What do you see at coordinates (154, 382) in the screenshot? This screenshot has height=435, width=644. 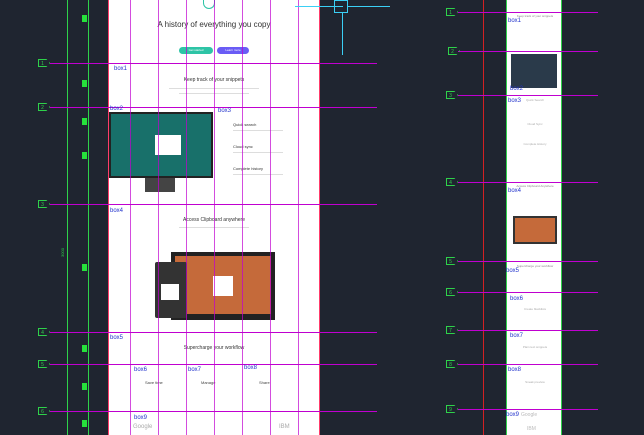 I see `feature-label: Save time` at bounding box center [154, 382].